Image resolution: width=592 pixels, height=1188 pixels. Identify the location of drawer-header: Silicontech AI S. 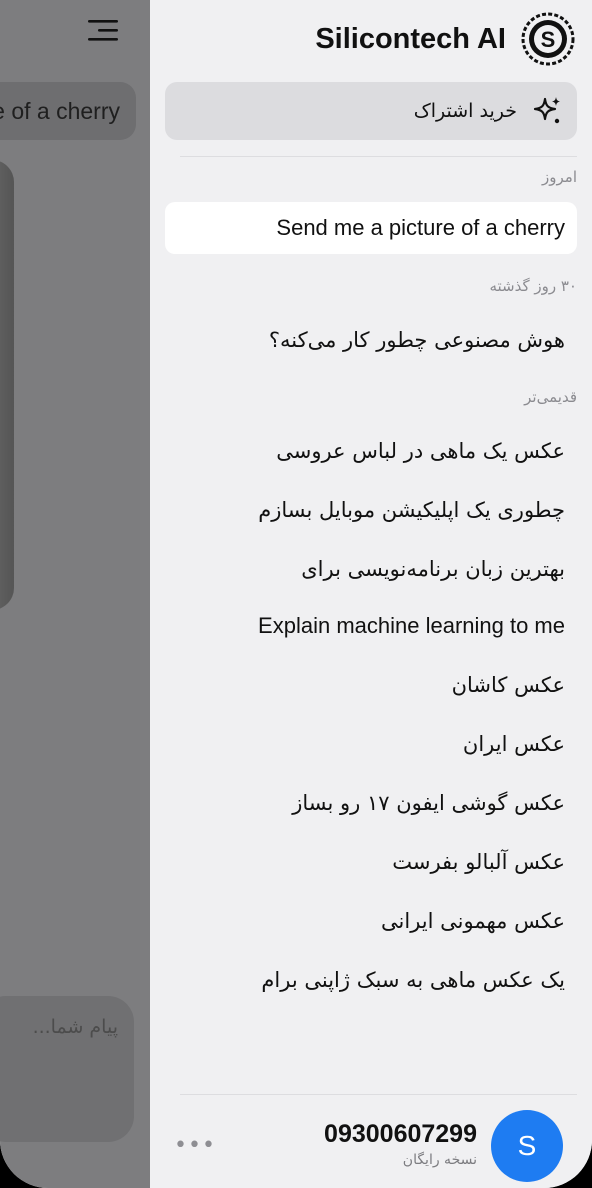
(445, 39).